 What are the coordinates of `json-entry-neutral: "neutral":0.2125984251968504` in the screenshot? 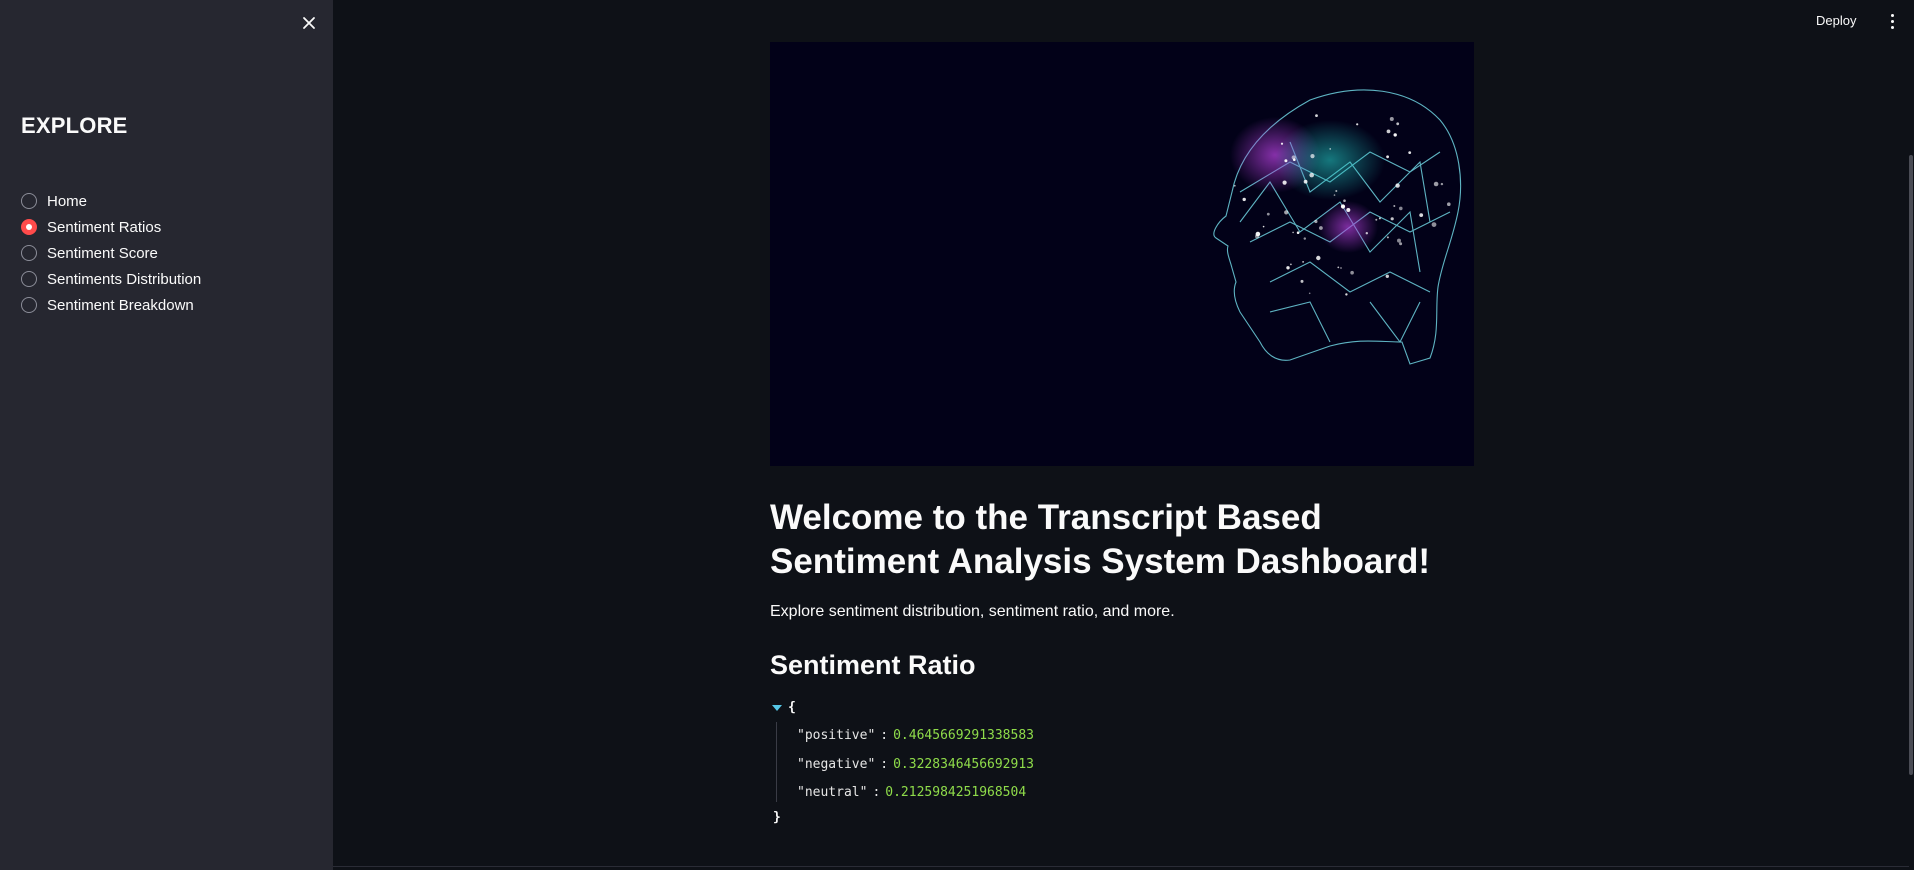 It's located at (912, 792).